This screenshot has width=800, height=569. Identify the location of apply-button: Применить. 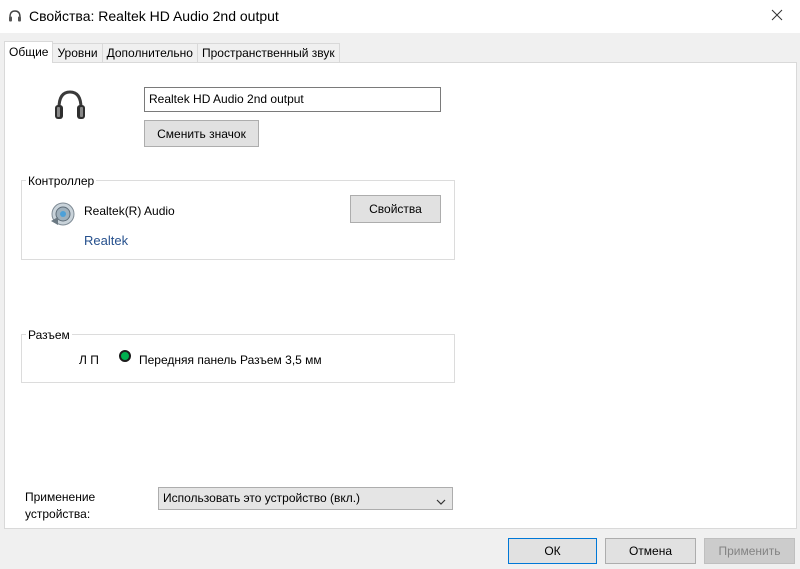
(749, 551).